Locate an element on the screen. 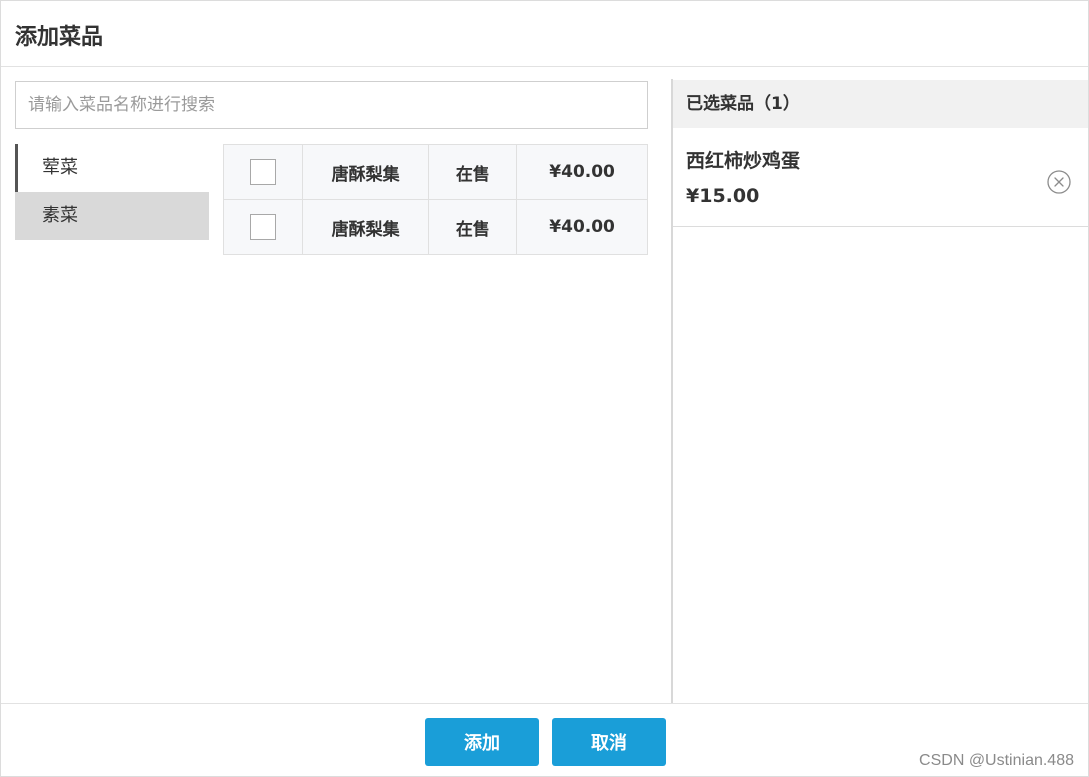 This screenshot has height=777, width=1089. category-item-vegetable: 素菜 is located at coordinates (112, 216).